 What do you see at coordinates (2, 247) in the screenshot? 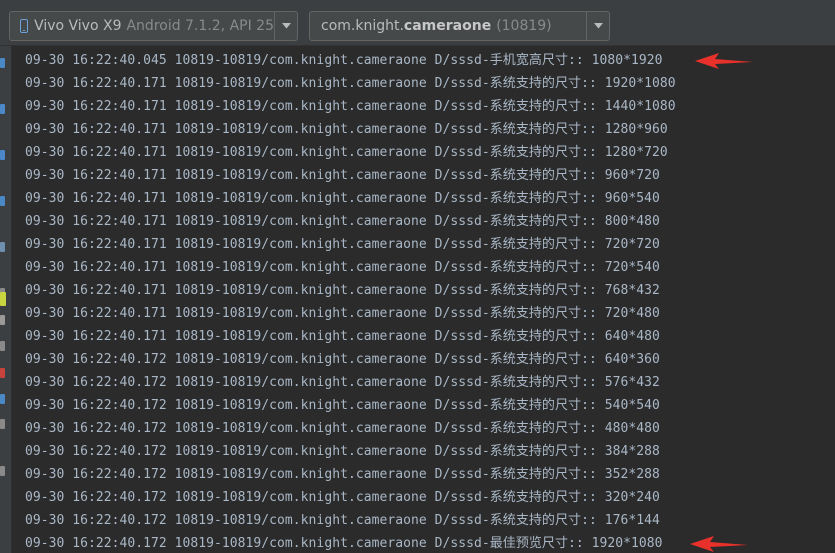
I see `soft-wrap-icon` at bounding box center [2, 247].